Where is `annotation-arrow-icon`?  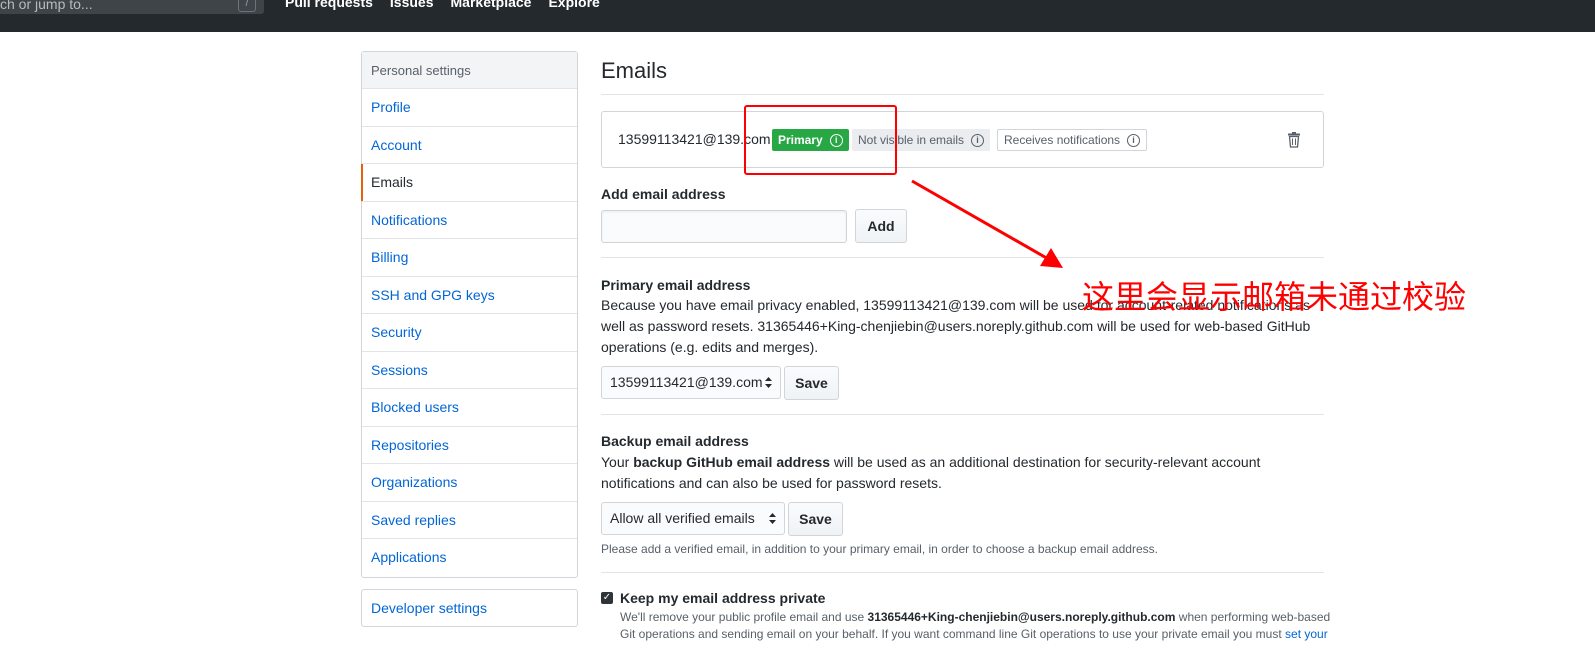
annotation-arrow-icon is located at coordinates (987, 223).